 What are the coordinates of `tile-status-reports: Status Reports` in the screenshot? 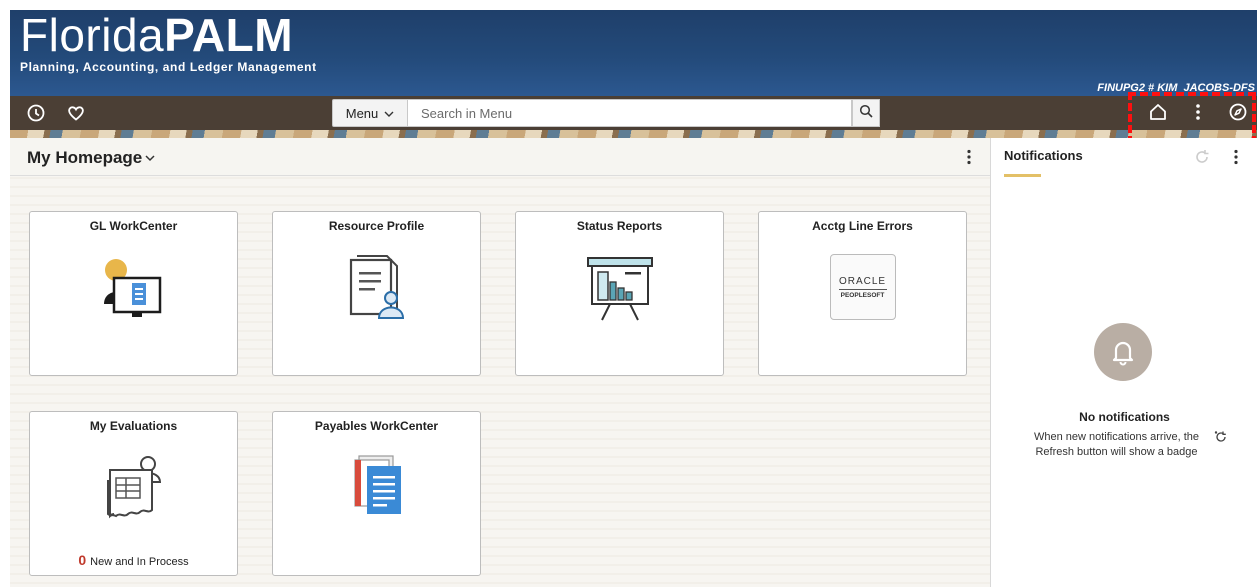 It's located at (619, 293).